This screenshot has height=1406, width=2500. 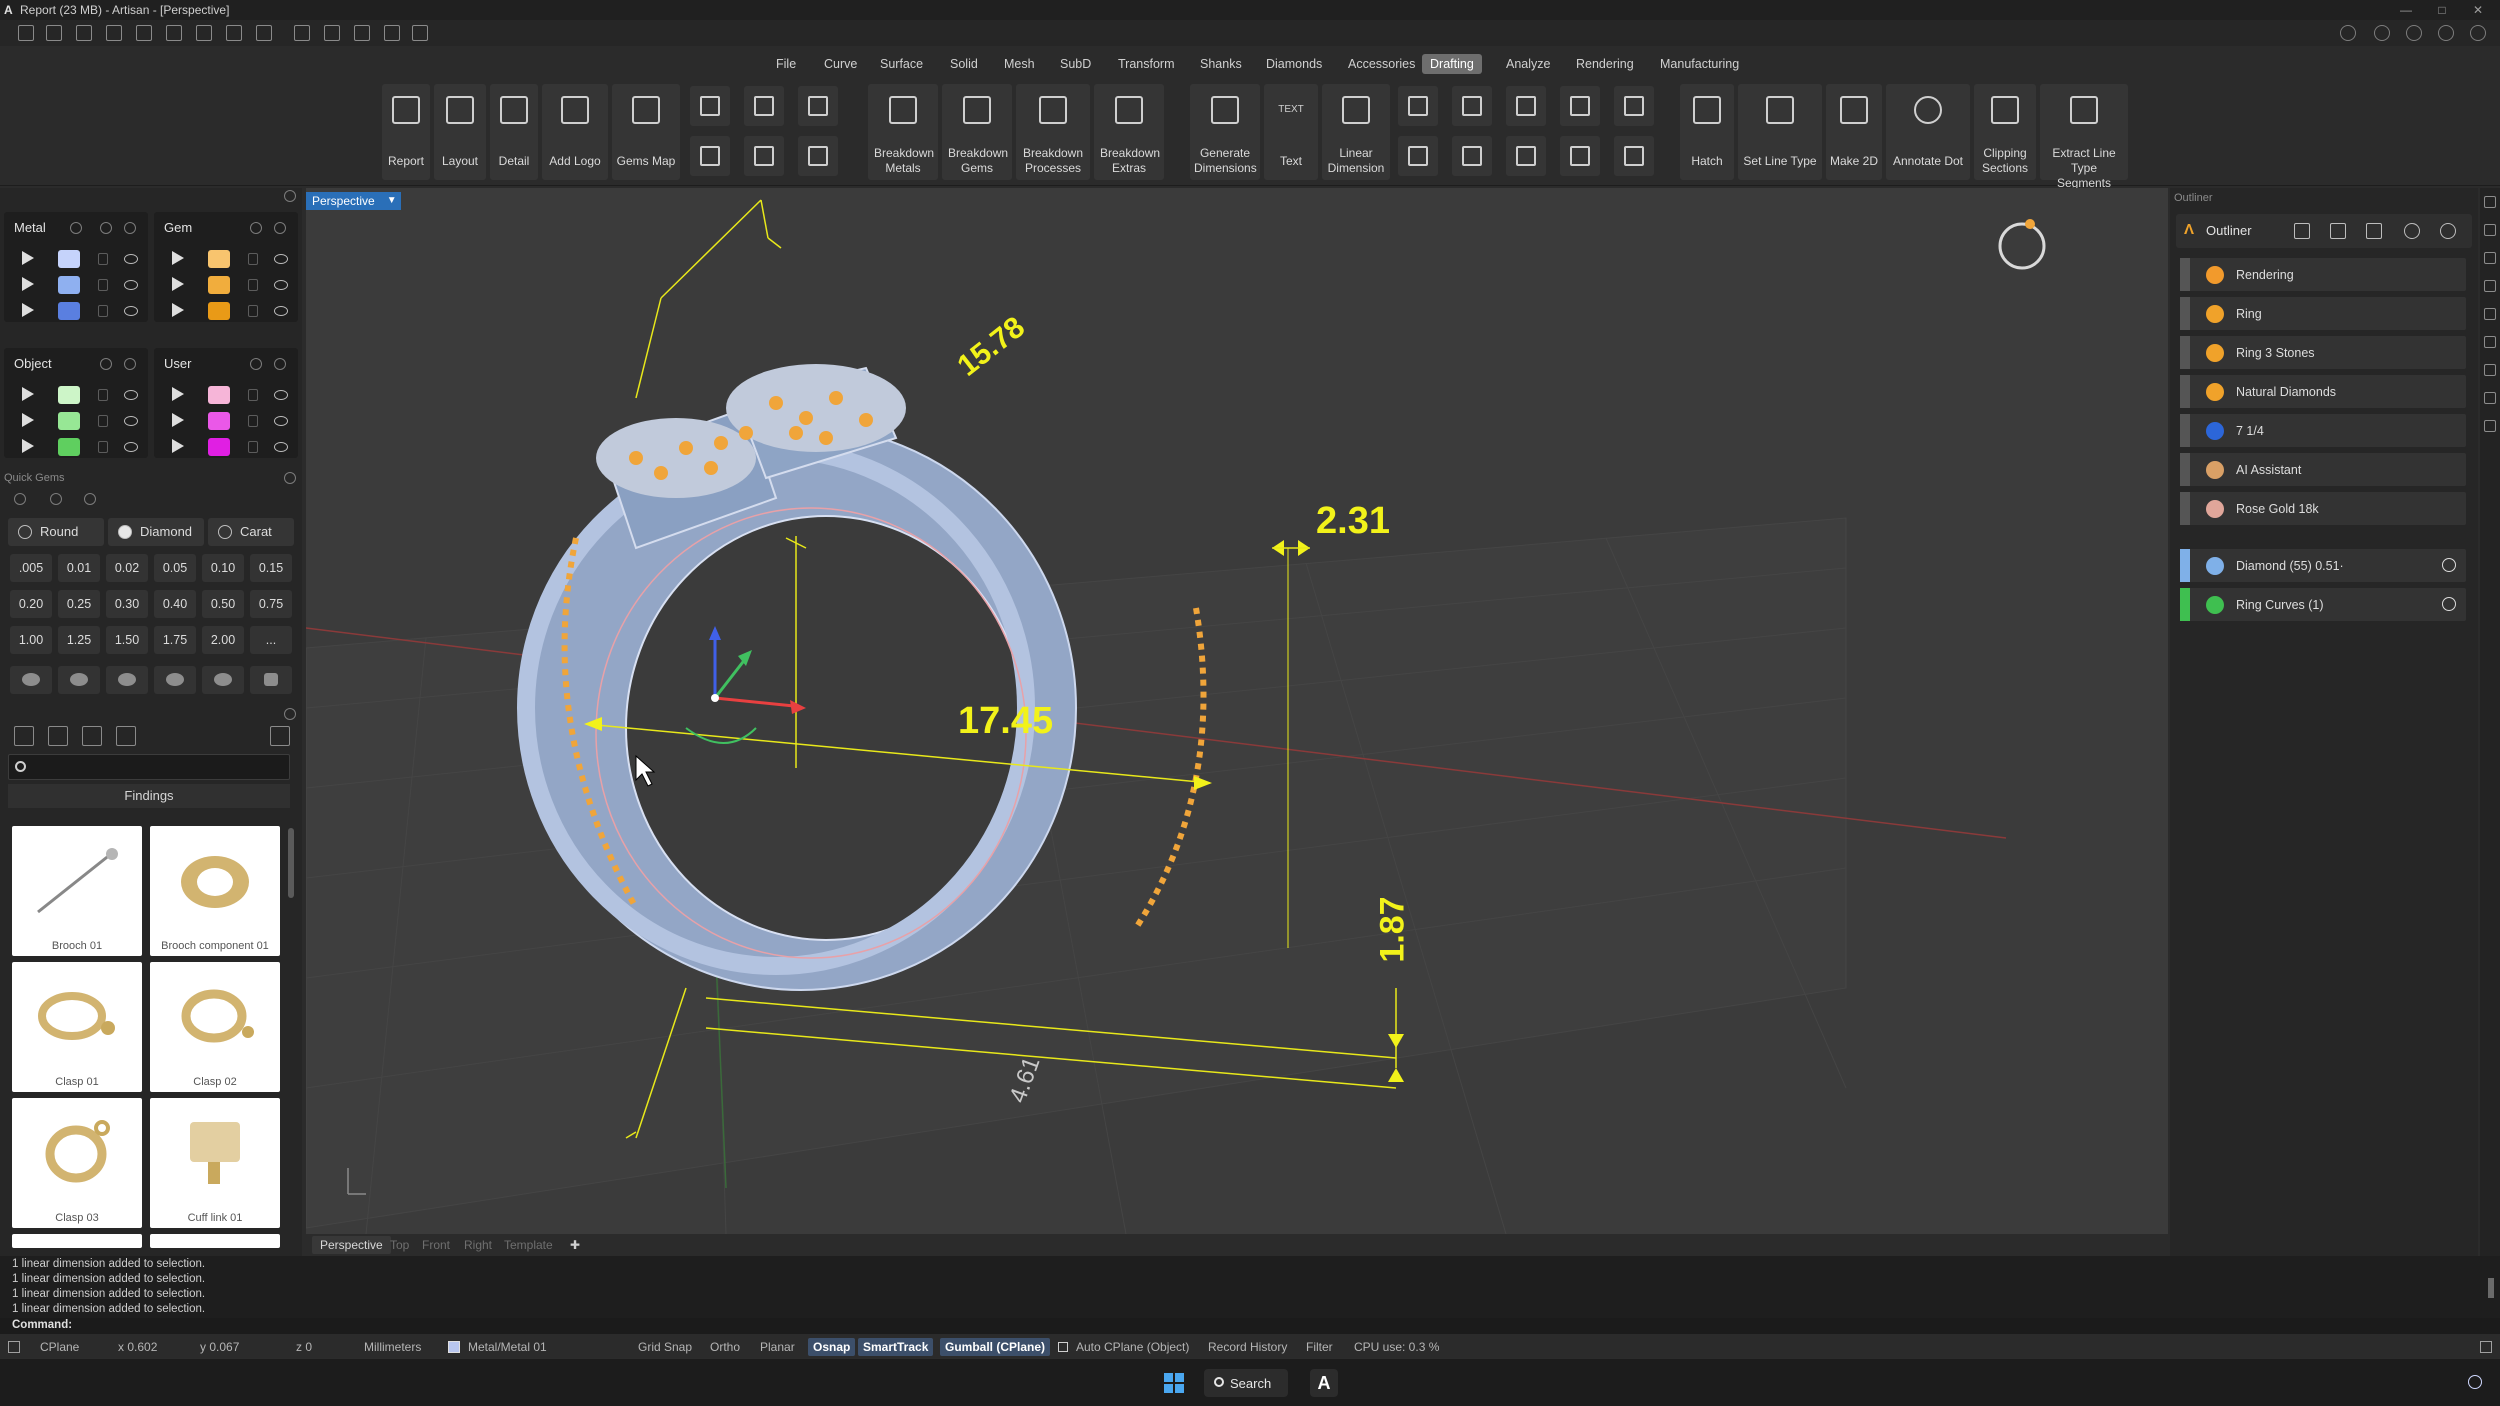 I want to click on menu-mesh: Mesh, so click(x=1019, y=64).